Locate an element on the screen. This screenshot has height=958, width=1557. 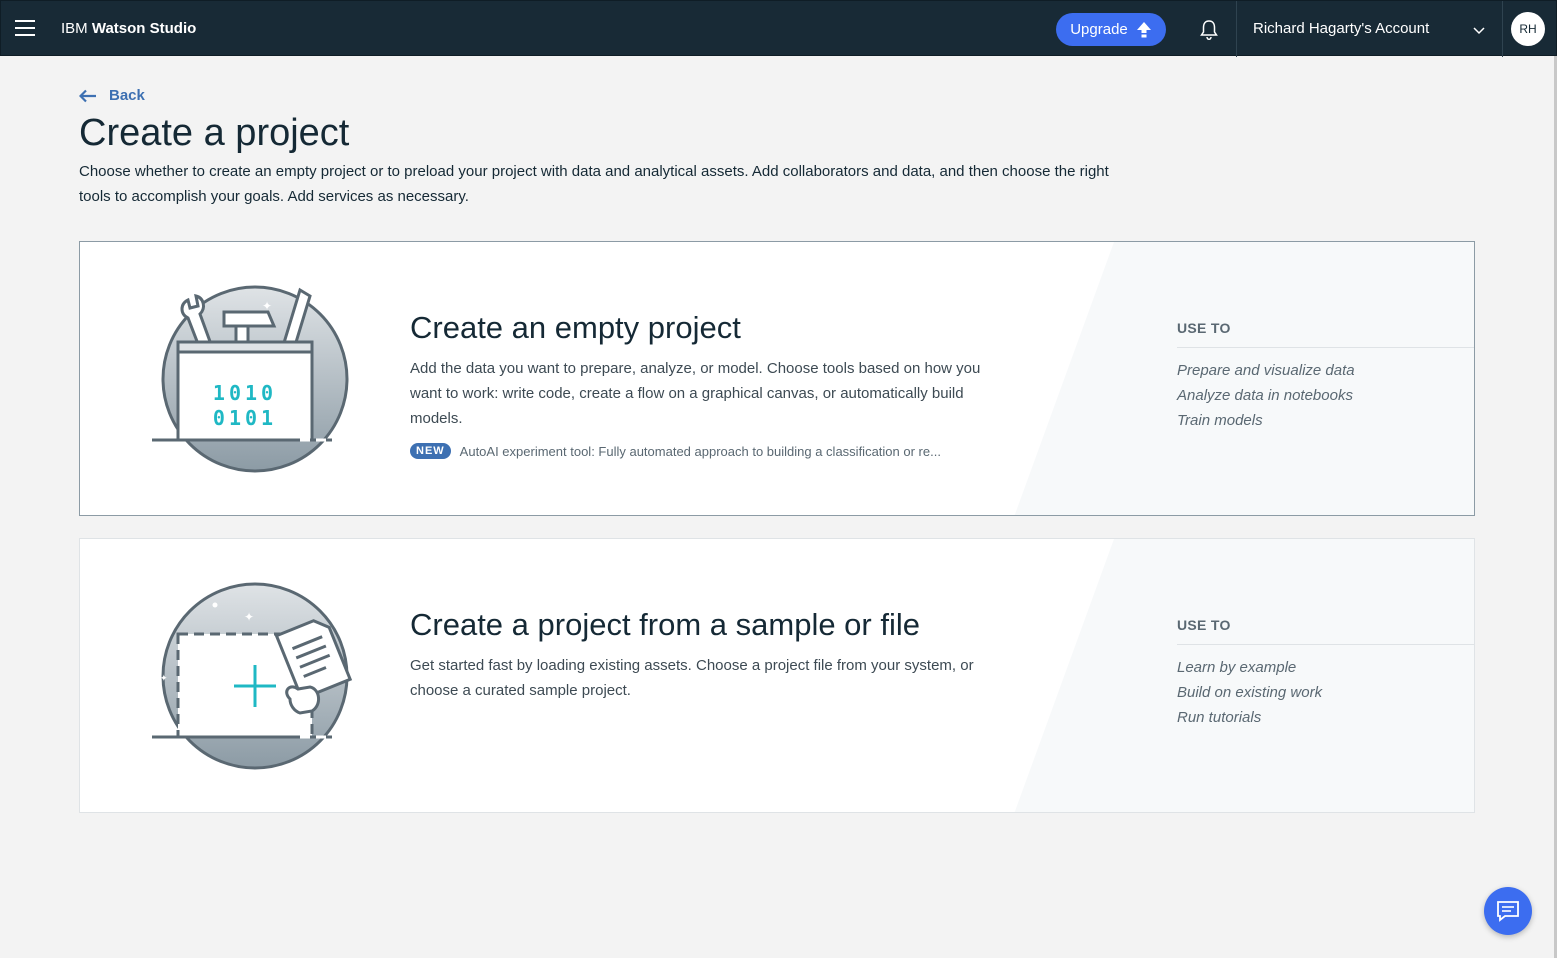
back-label: Back is located at coordinates (127, 95).